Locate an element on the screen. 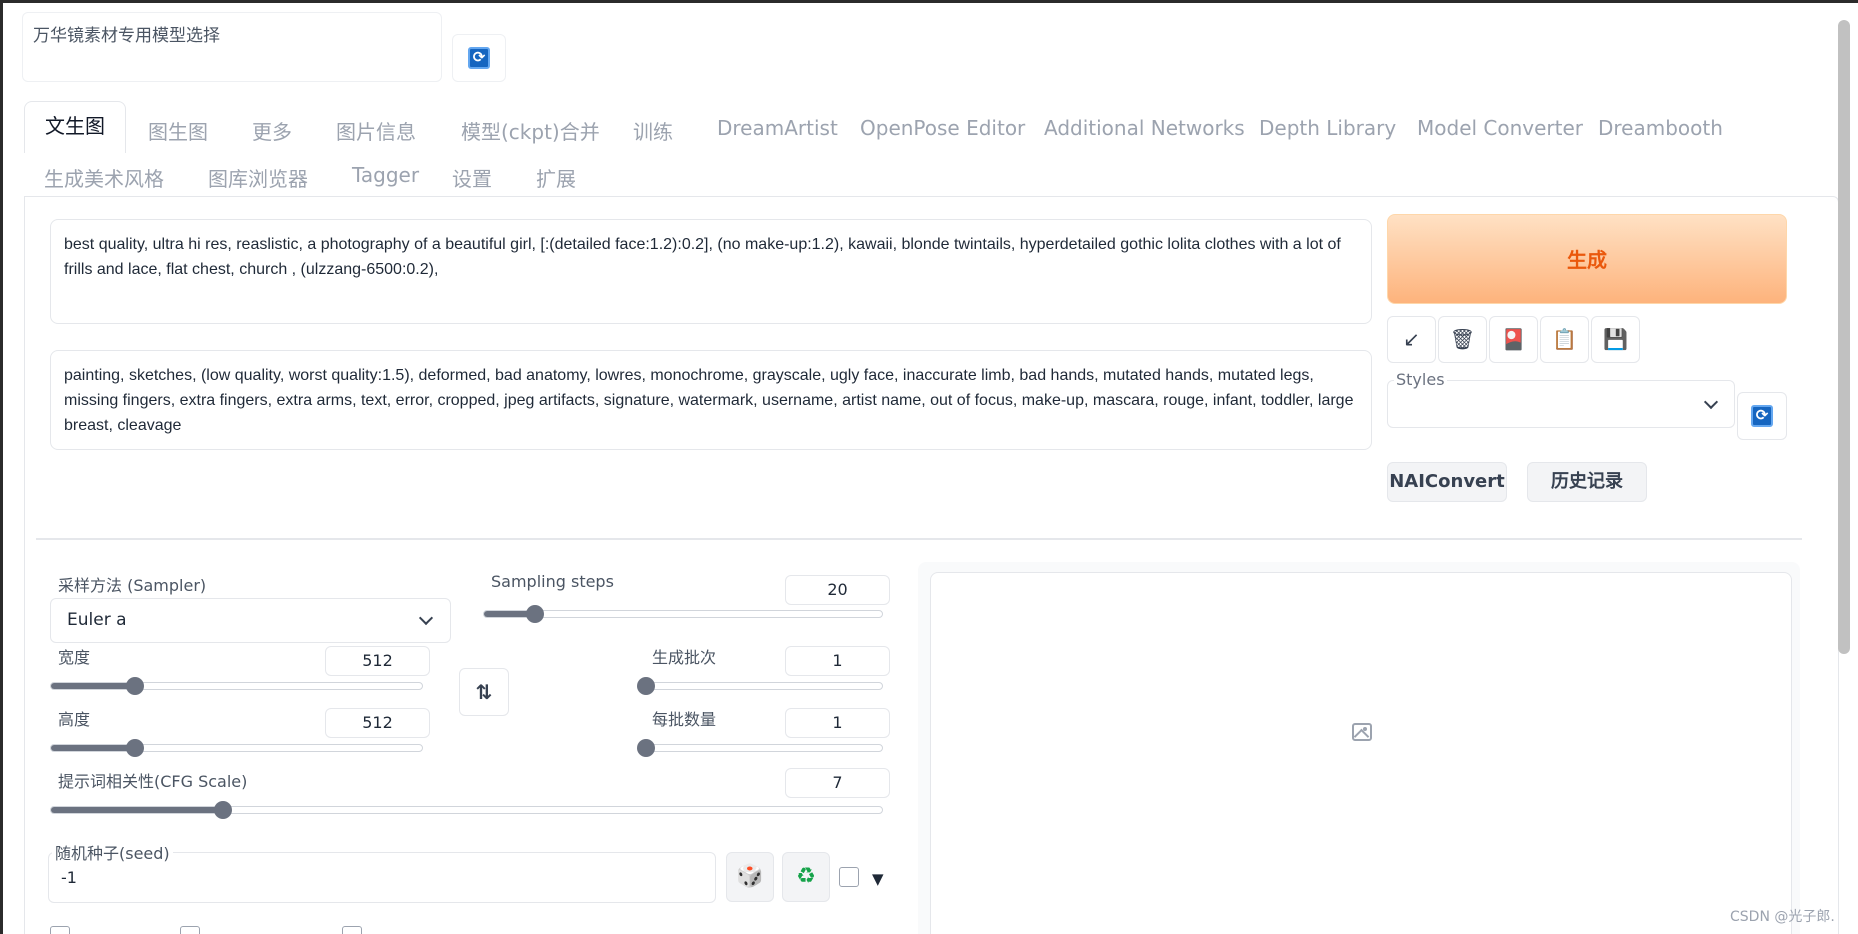  dice-icon: 🎲 is located at coordinates (750, 876).